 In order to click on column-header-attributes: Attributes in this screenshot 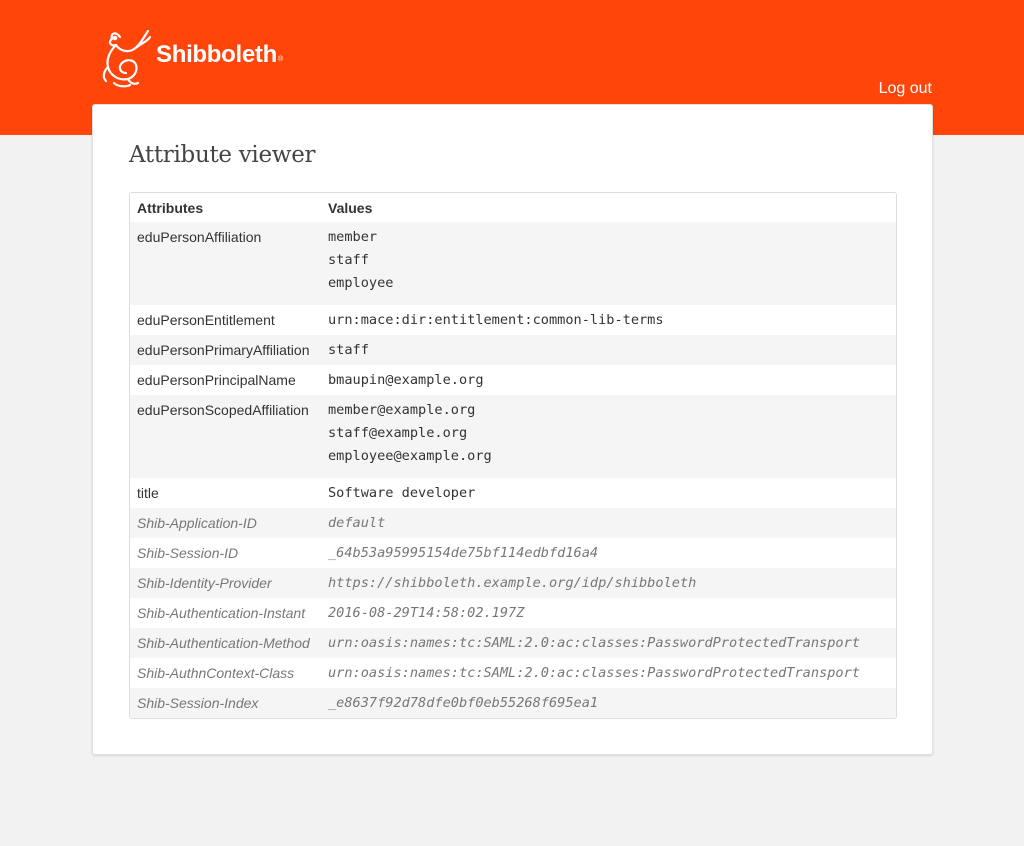, I will do `click(170, 207)`.